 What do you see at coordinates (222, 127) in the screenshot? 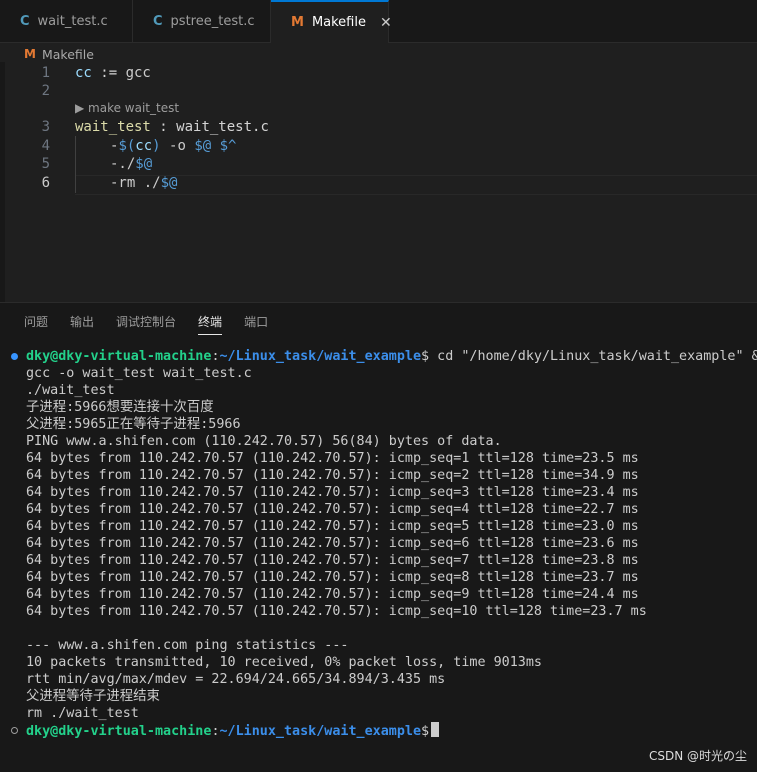
I see `token: wait_test.c` at bounding box center [222, 127].